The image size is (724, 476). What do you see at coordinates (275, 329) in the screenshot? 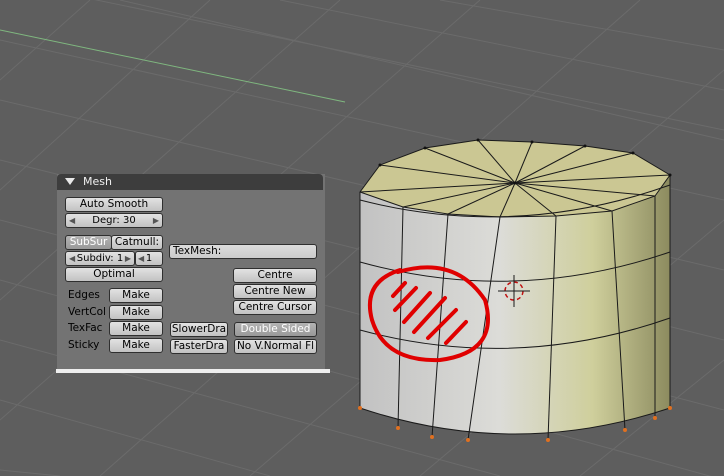
I see `double-sided-toggle: Double Sided` at bounding box center [275, 329].